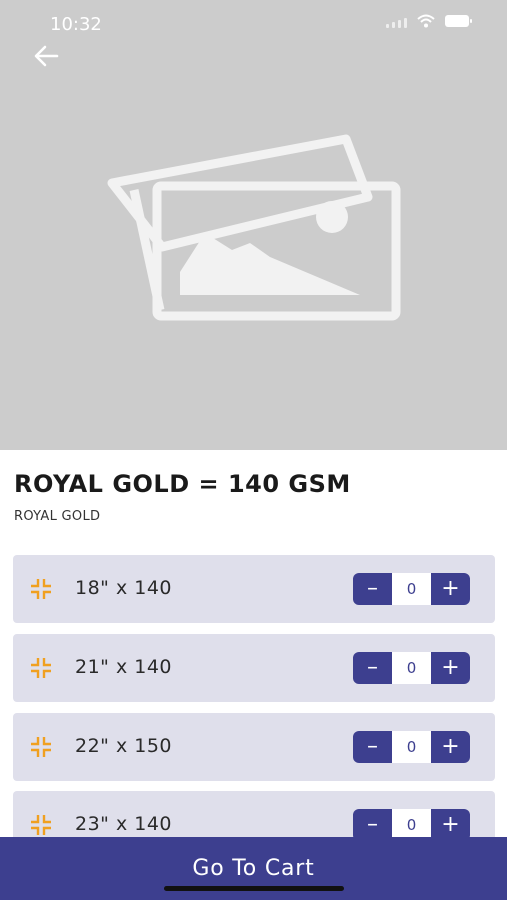 The image size is (507, 900). Describe the element at coordinates (124, 824) in the screenshot. I see `size-label: 23" x 140` at that location.